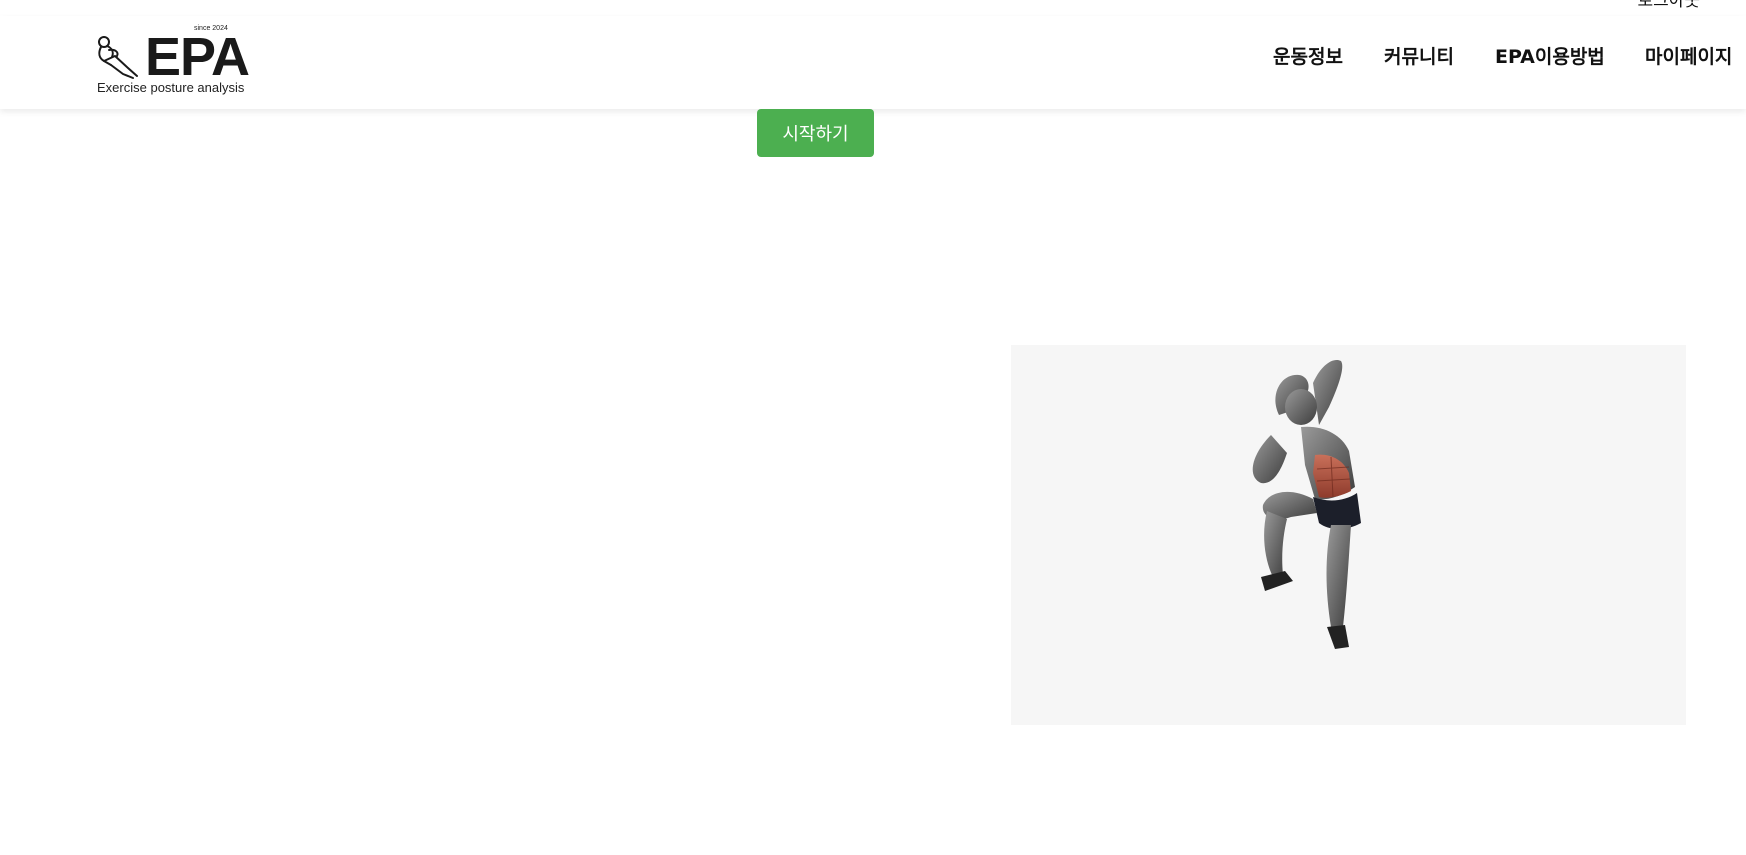 This screenshot has height=855, width=1746. Describe the element at coordinates (1308, 57) in the screenshot. I see `nav-exercise-info: 운동정보` at that location.